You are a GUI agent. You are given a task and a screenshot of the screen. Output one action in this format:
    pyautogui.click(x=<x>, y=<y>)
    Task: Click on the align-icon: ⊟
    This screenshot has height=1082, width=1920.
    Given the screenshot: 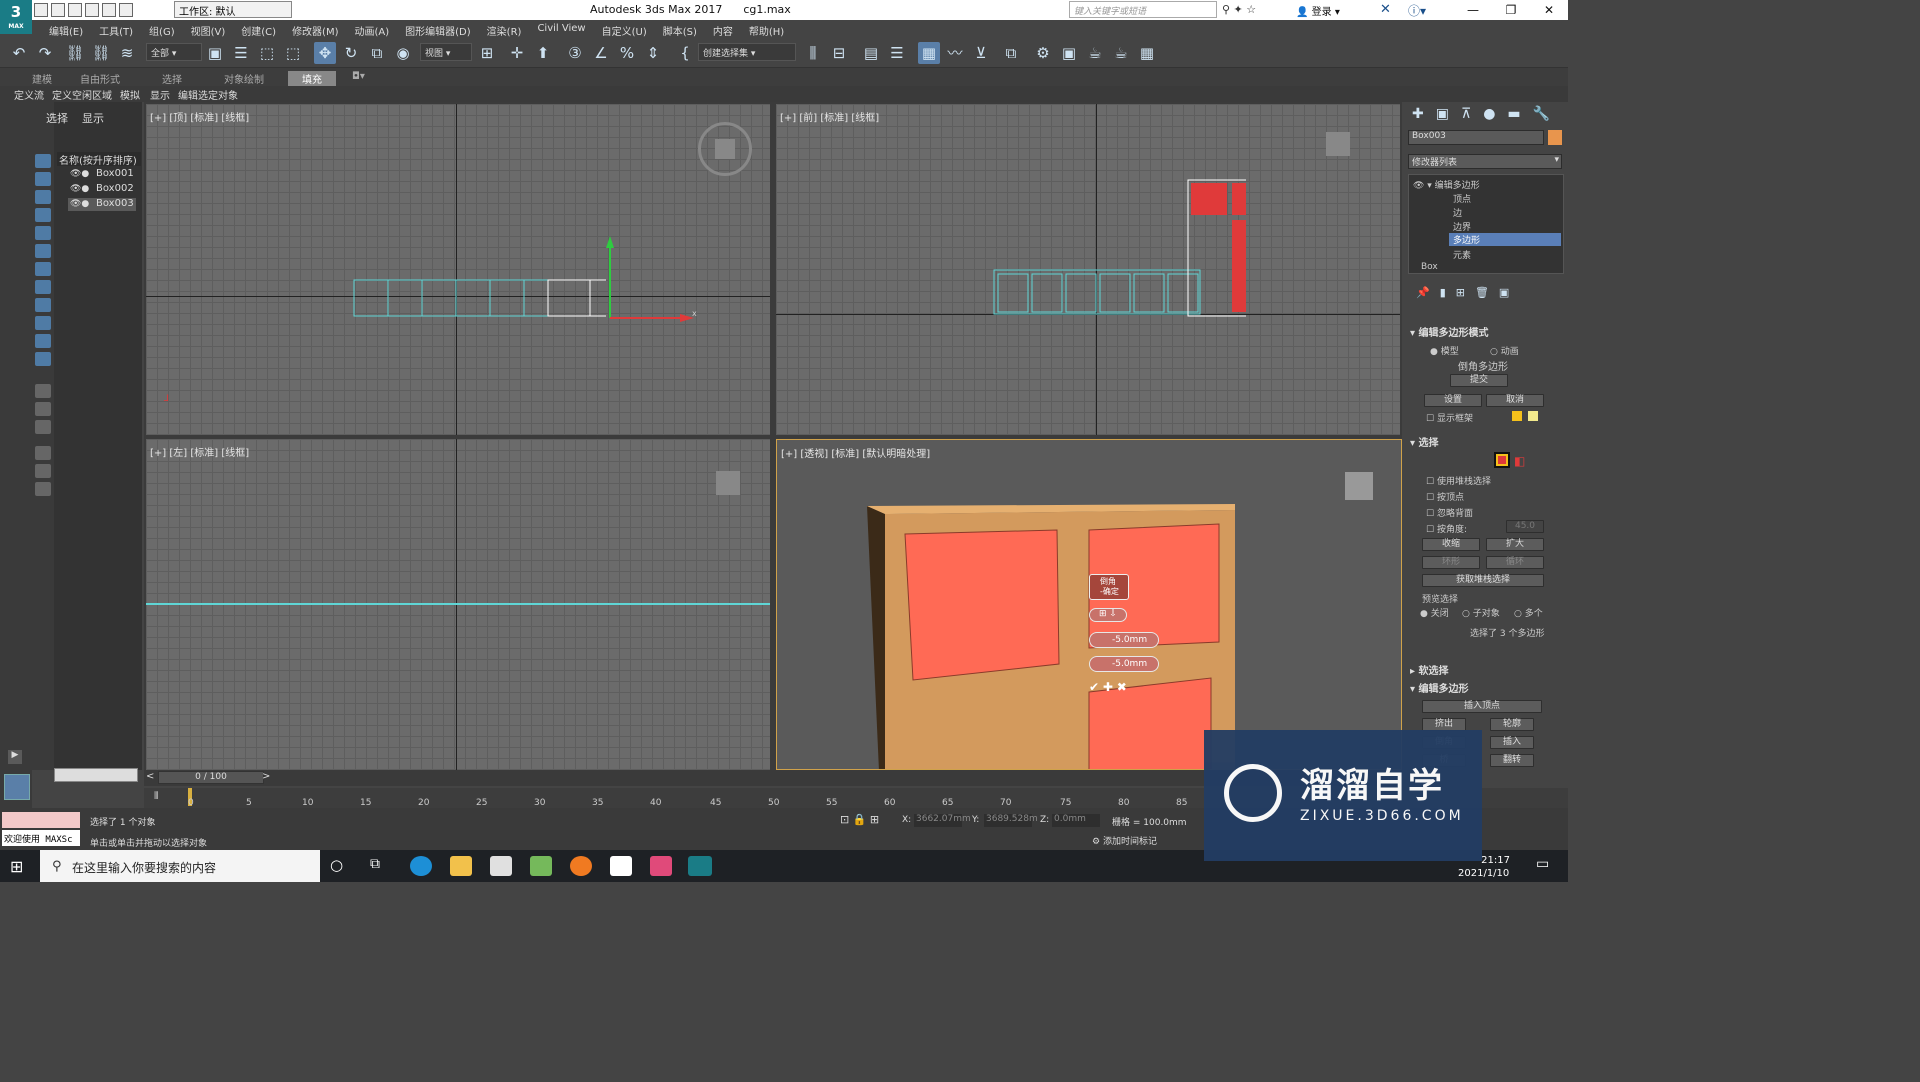 What is the action you would take?
    pyautogui.click(x=839, y=53)
    